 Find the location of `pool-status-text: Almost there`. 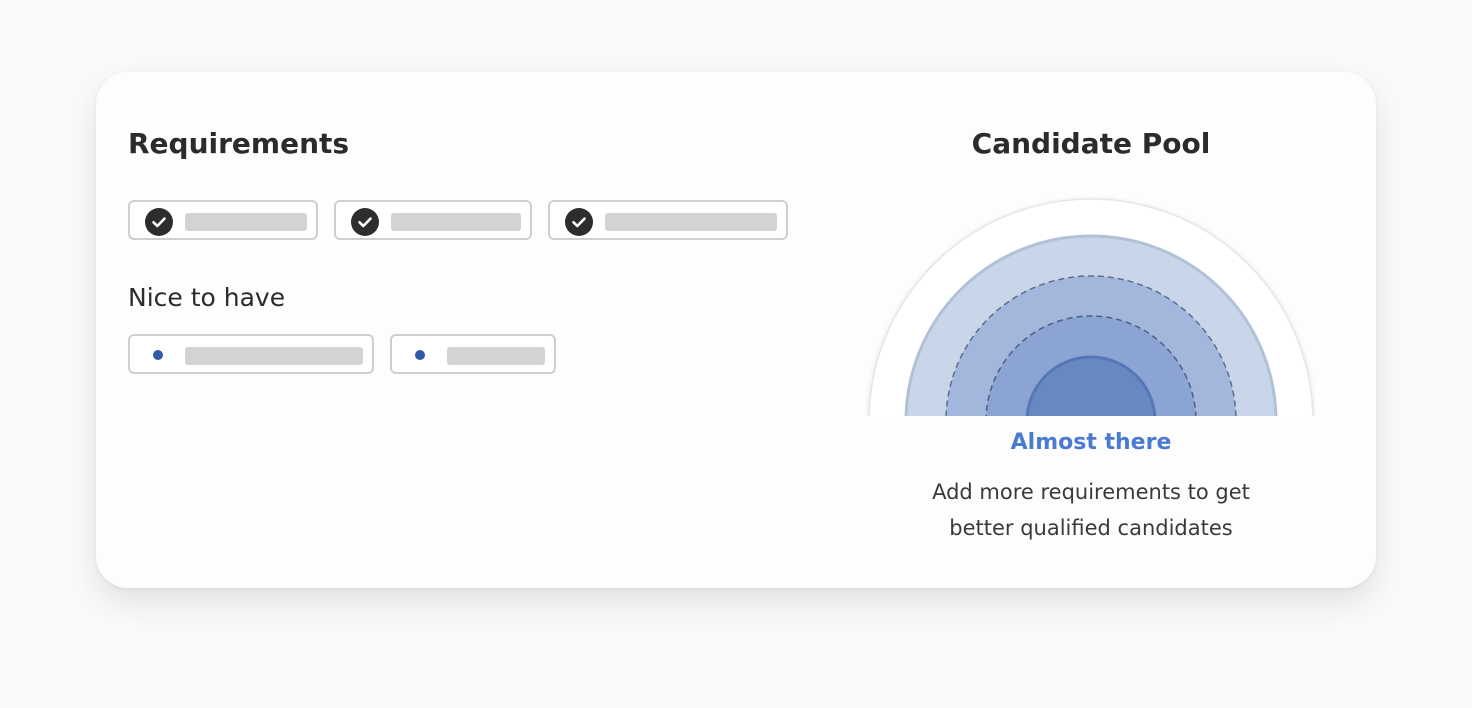

pool-status-text: Almost there is located at coordinates (1091, 442).